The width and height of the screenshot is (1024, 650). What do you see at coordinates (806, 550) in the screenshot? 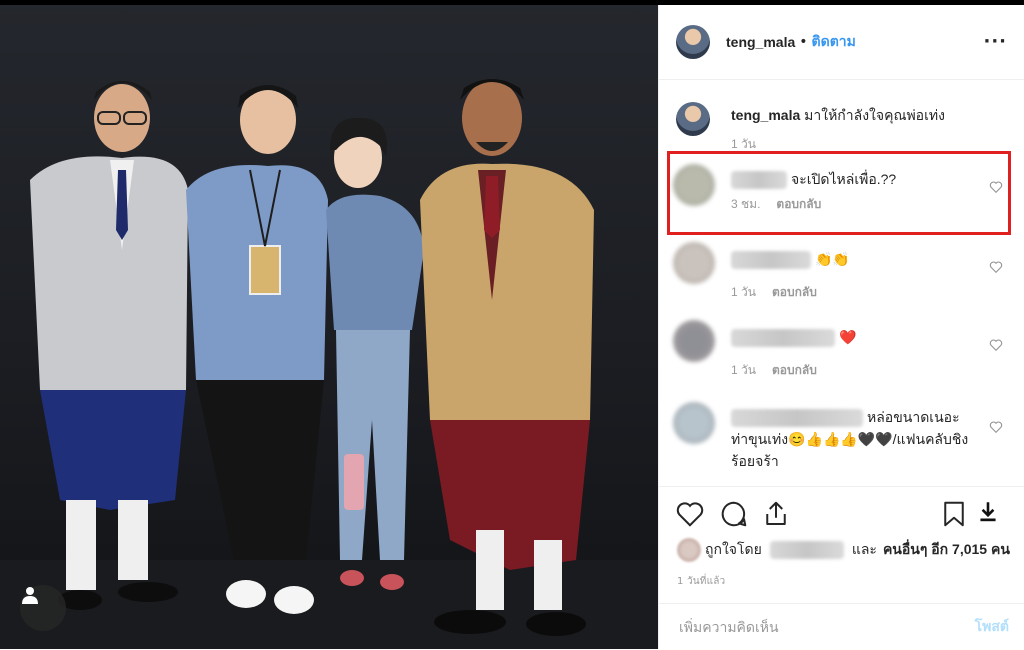
I see `blurred-liker-name` at bounding box center [806, 550].